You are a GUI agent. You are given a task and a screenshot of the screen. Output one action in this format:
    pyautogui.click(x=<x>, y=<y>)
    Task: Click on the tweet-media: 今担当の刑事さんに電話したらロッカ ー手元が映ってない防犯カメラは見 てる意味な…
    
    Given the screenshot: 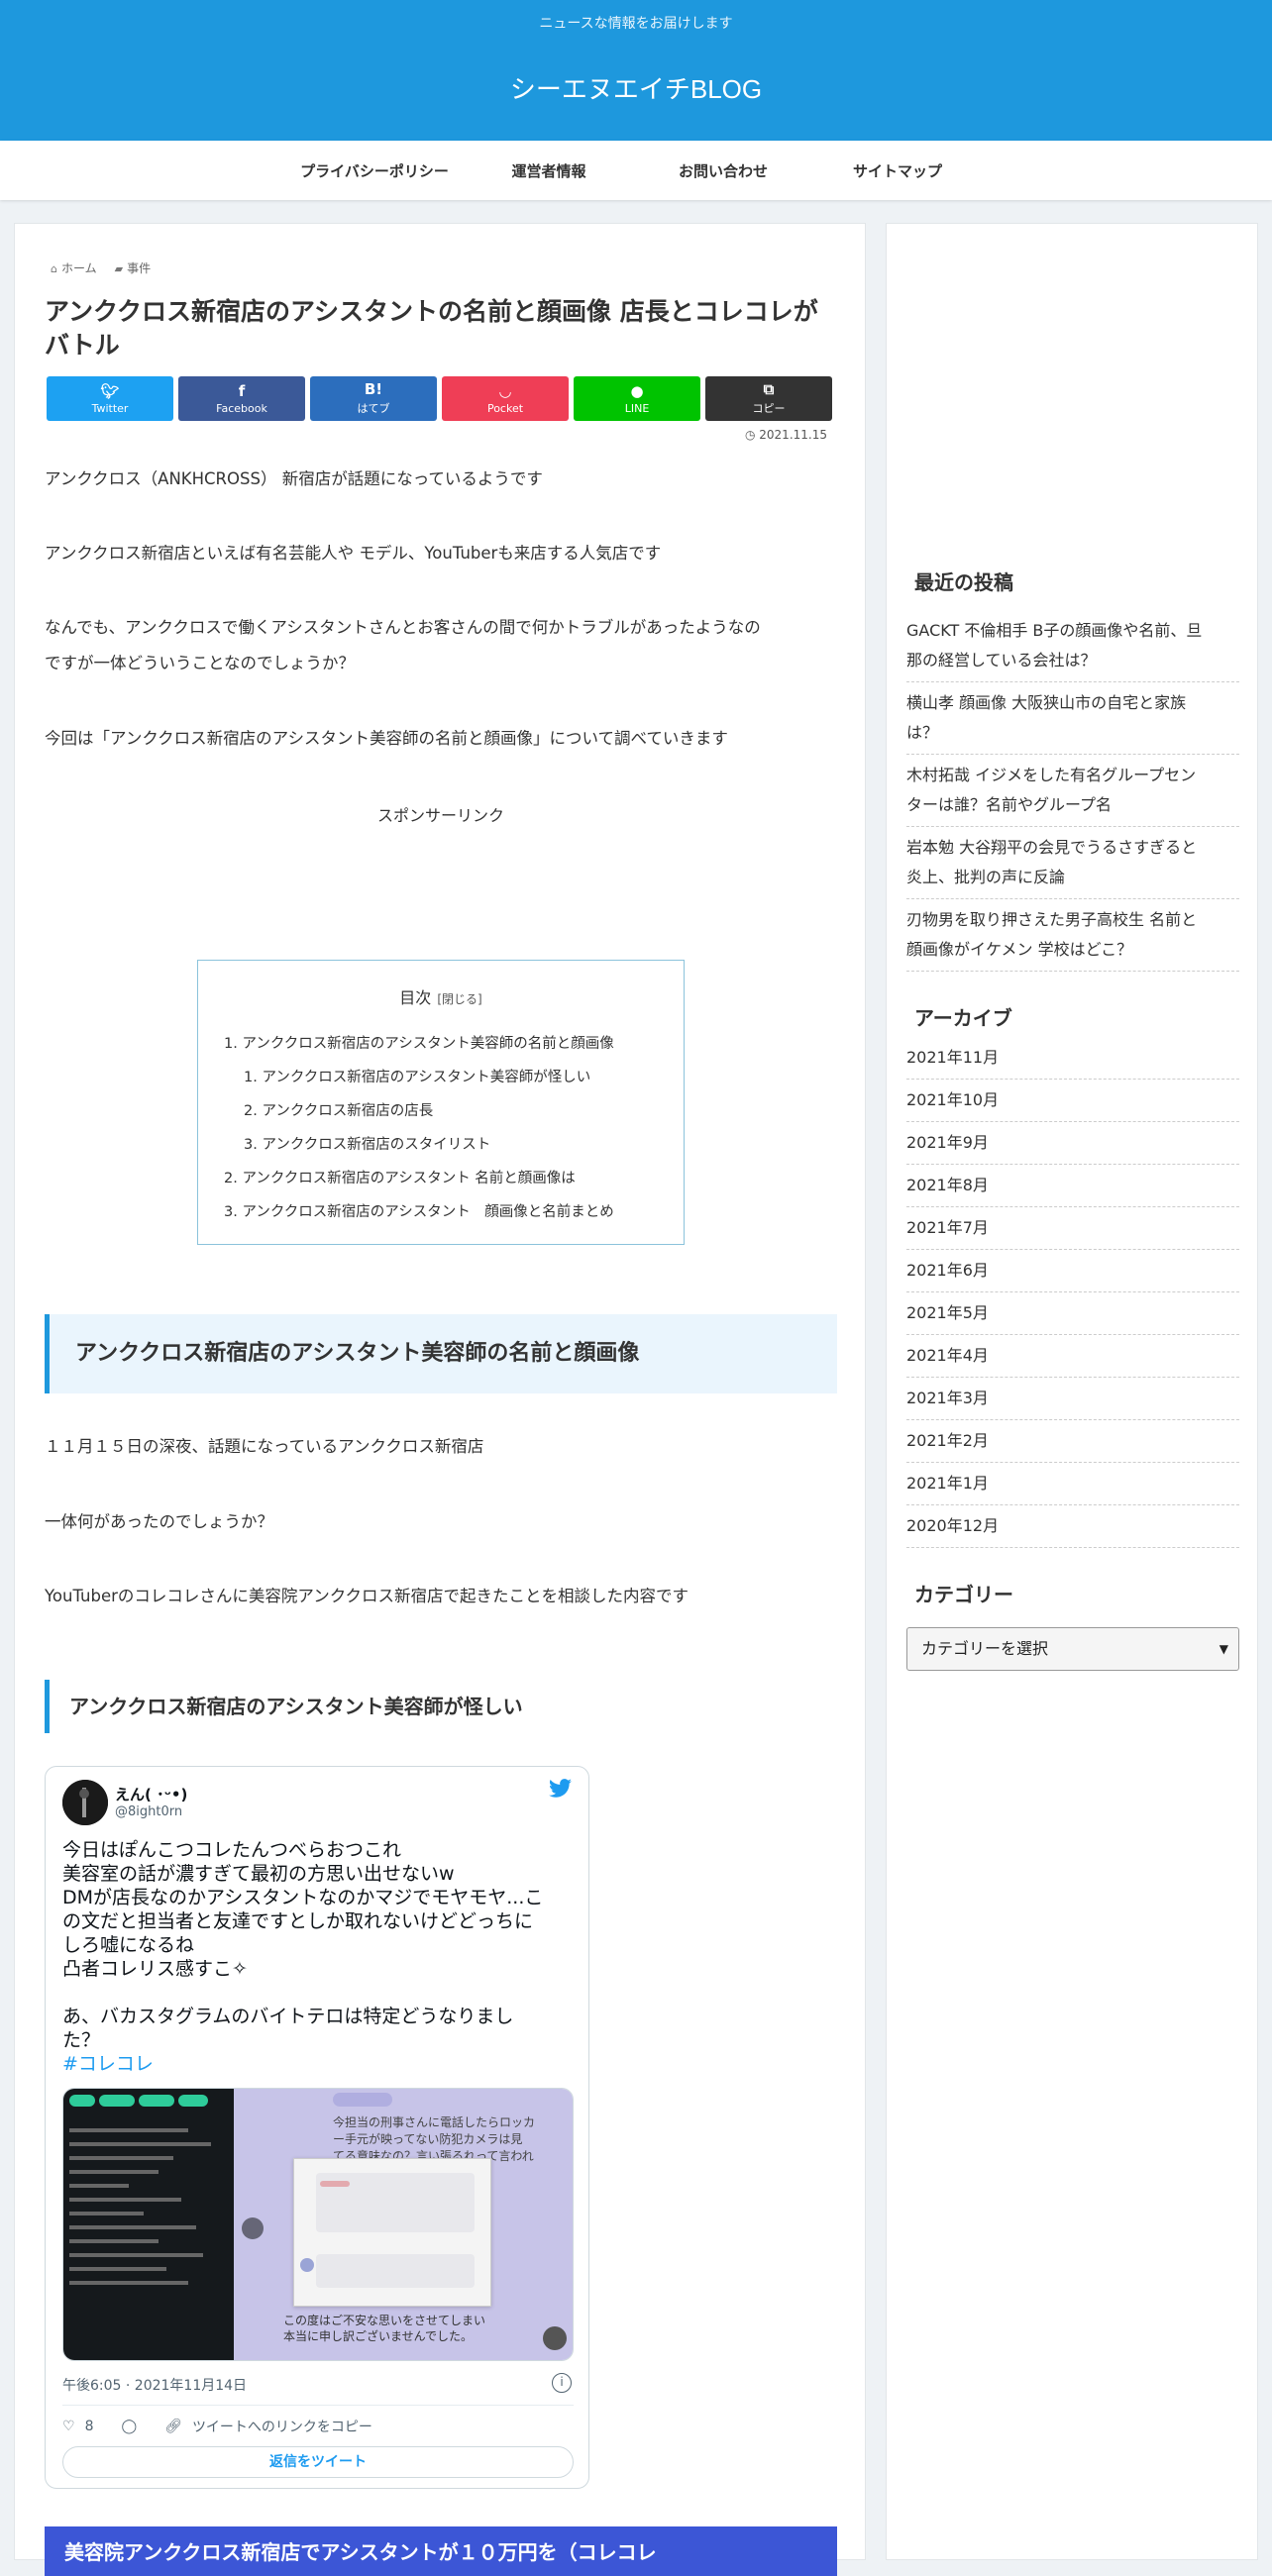 What is the action you would take?
    pyautogui.click(x=318, y=2224)
    